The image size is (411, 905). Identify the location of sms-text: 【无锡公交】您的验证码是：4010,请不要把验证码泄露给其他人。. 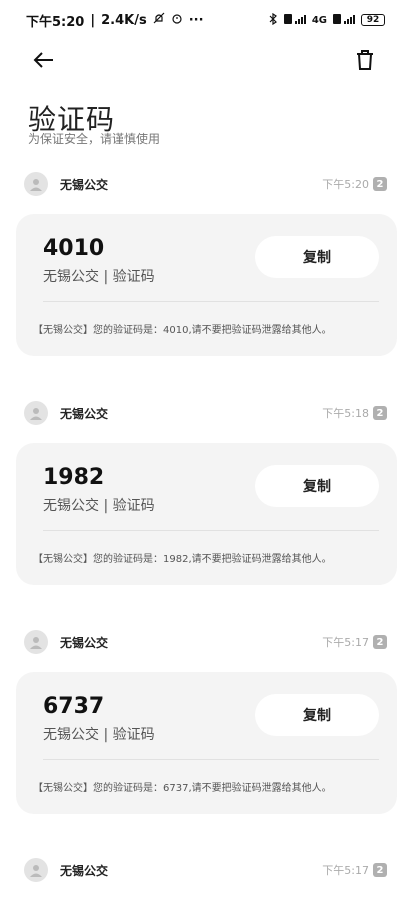
(182, 330).